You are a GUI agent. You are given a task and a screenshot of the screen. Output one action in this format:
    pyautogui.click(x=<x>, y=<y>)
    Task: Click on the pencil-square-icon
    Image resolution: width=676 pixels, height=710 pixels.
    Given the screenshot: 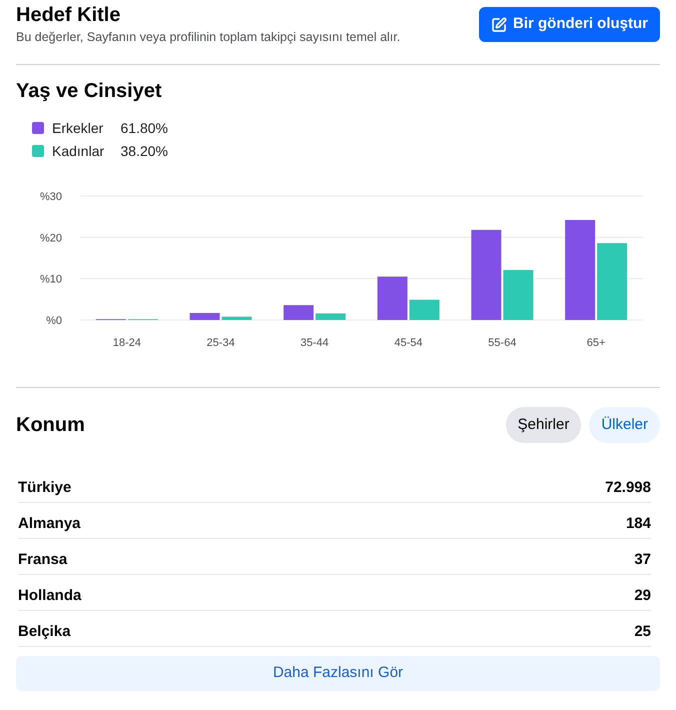 What is the action you would take?
    pyautogui.click(x=499, y=24)
    